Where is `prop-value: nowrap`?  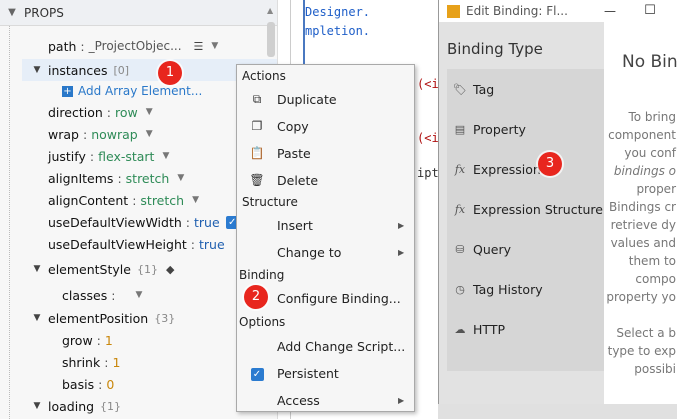 prop-value: nowrap is located at coordinates (114, 134).